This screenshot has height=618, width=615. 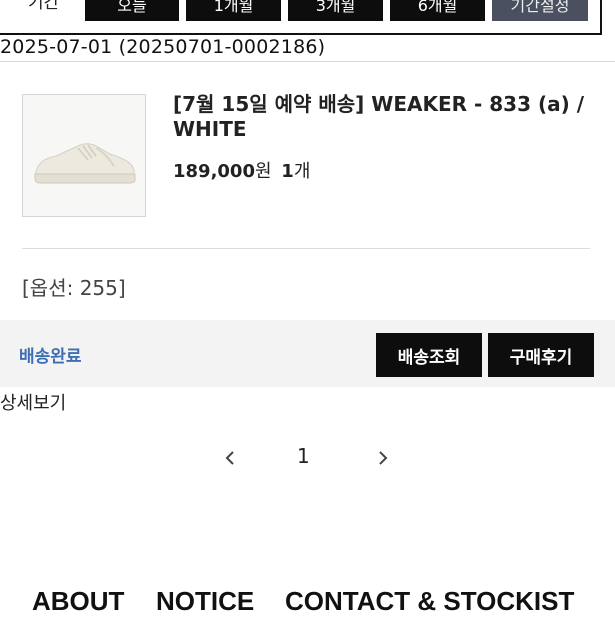 I want to click on period-1month-button: 1개월, so click(x=233, y=10).